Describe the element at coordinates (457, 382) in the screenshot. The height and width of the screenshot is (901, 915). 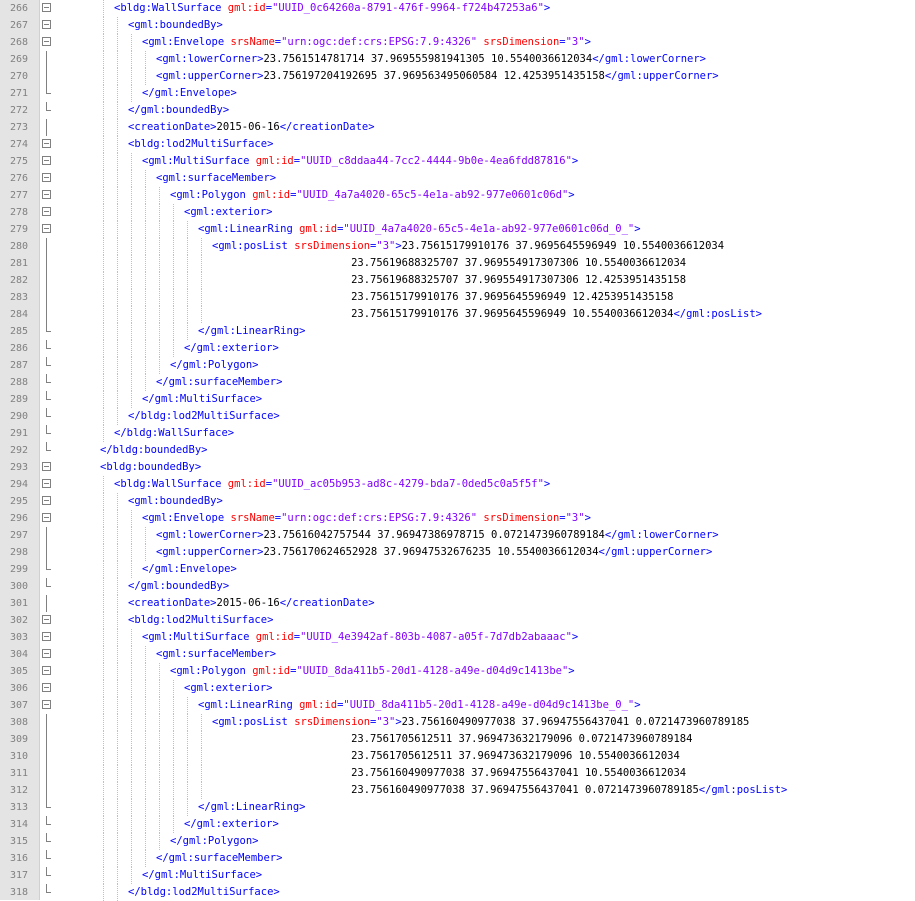
I see `code-line: 288 </gml:surfaceMember>` at that location.